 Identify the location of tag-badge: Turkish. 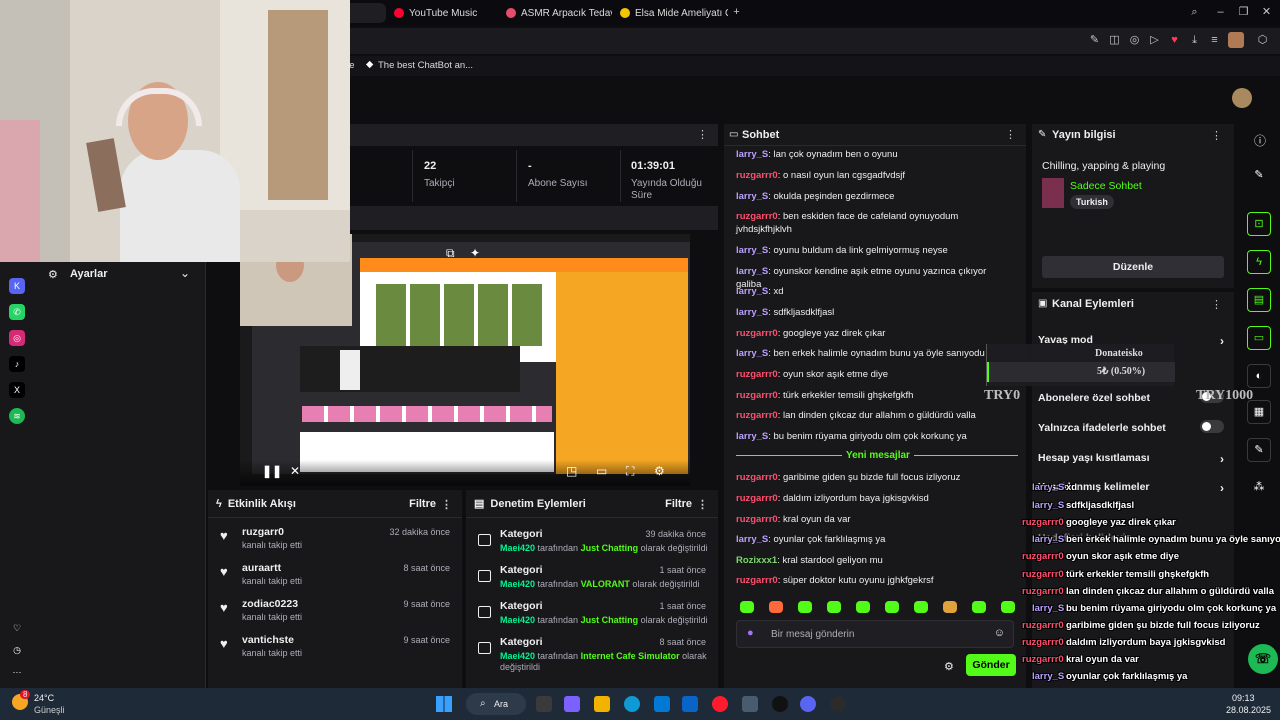
(1092, 202).